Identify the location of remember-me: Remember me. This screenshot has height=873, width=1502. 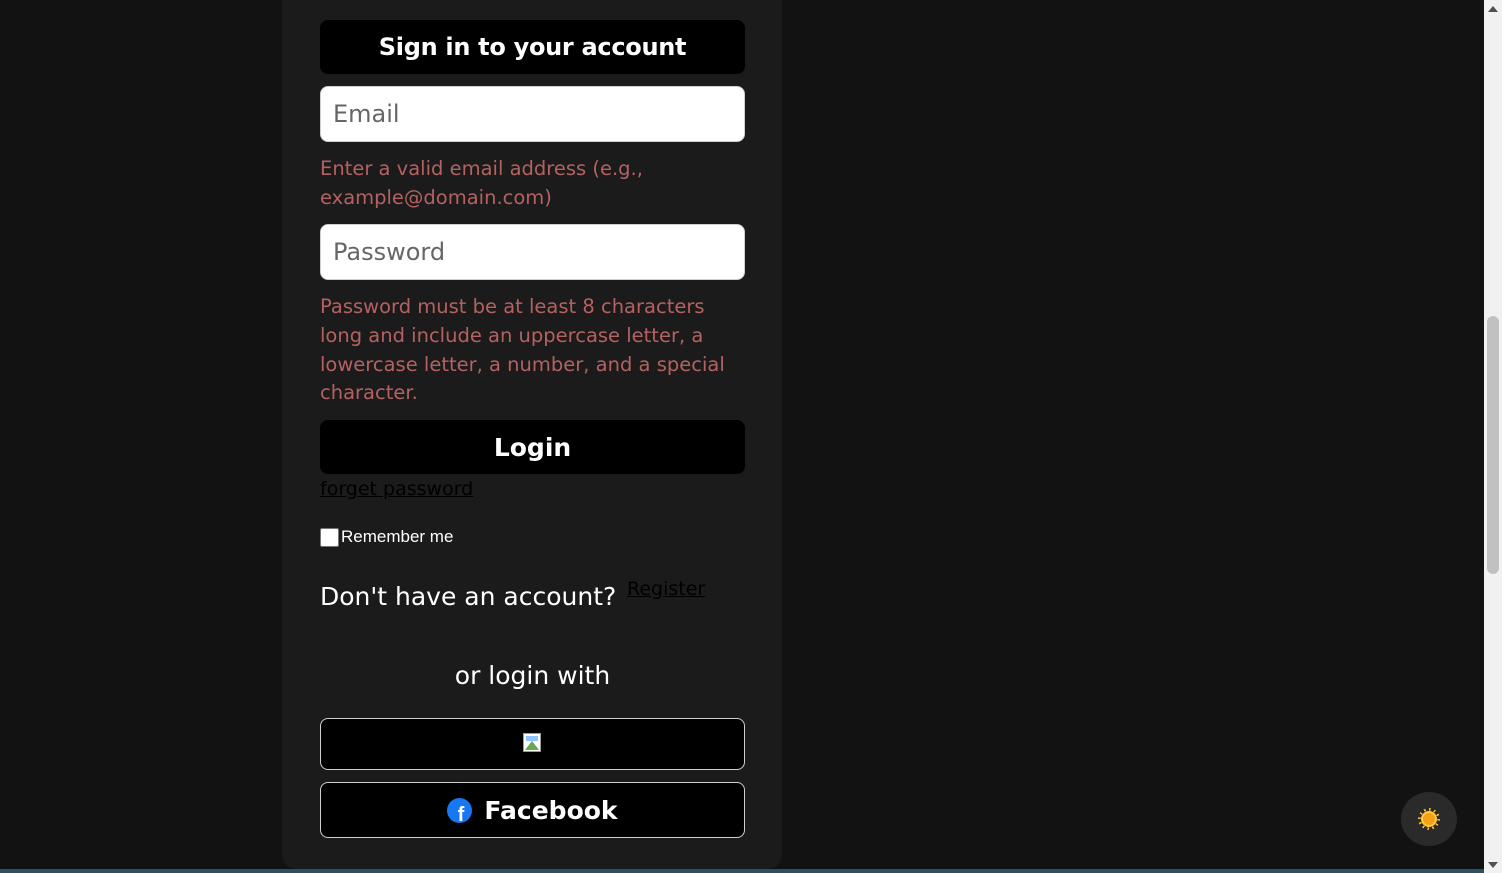
(386, 536).